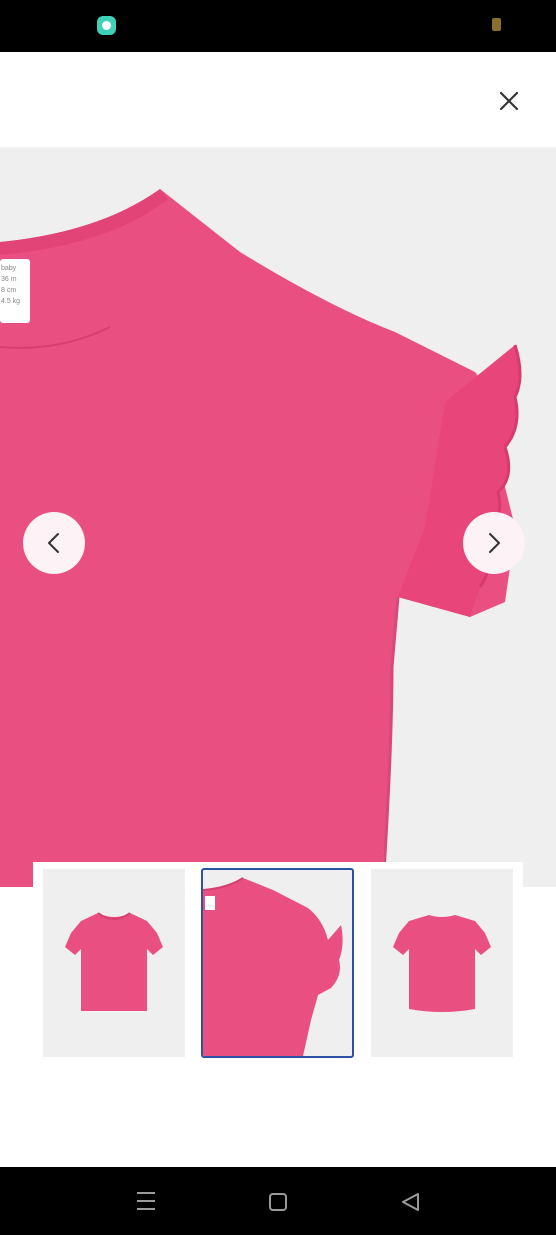 The height and width of the screenshot is (1235, 556). I want to click on chevron-right-icon, so click(494, 543).